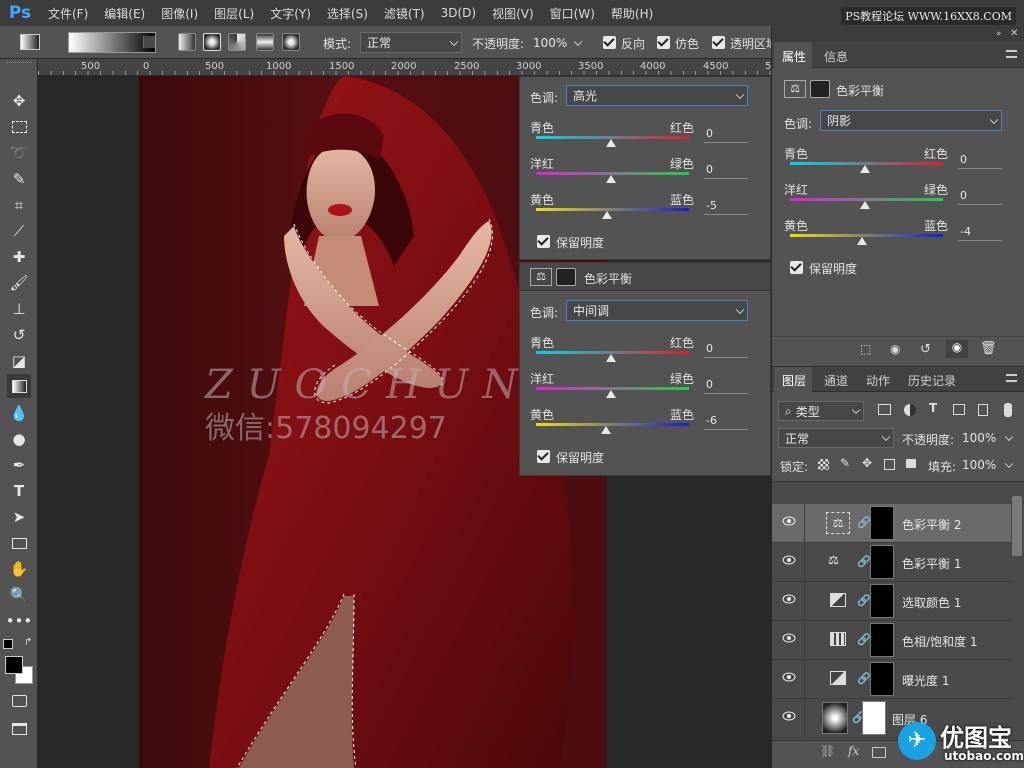  Describe the element at coordinates (609, 42) in the screenshot. I see `reverse-checkbox` at that location.